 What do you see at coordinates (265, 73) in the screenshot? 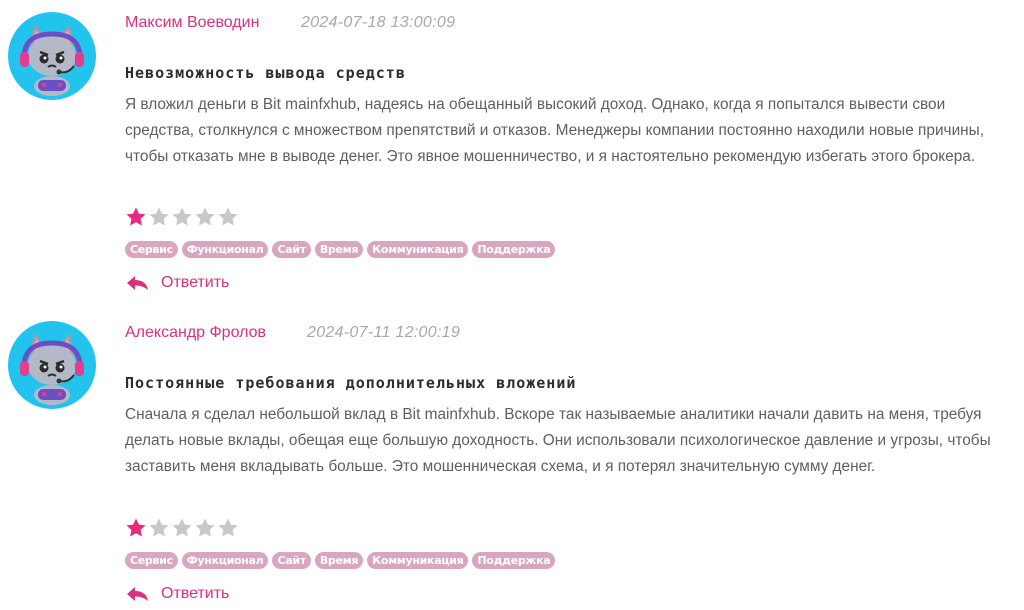
I see `review-title: Невозможность вывода средств` at bounding box center [265, 73].